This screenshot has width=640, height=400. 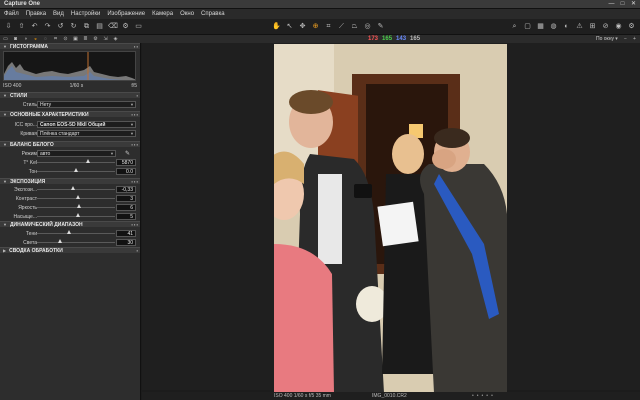 I want to click on undo-icon: ↶, so click(x=34, y=26).